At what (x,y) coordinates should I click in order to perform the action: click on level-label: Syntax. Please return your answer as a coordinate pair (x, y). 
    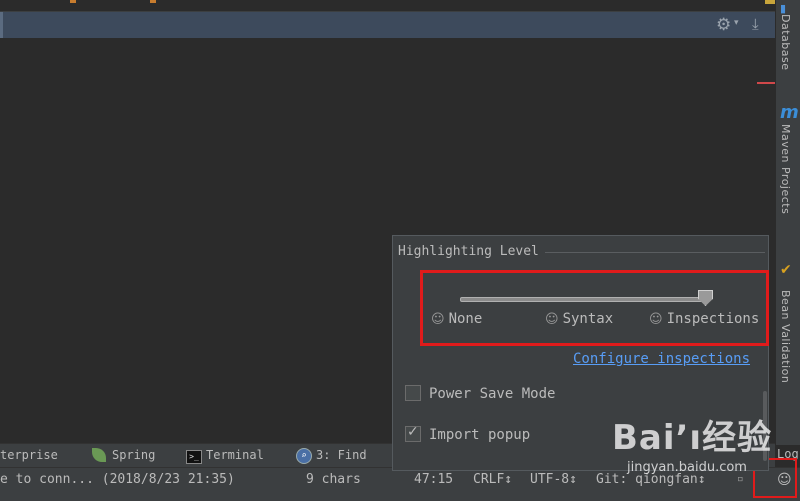
    Looking at the image, I should click on (588, 319).